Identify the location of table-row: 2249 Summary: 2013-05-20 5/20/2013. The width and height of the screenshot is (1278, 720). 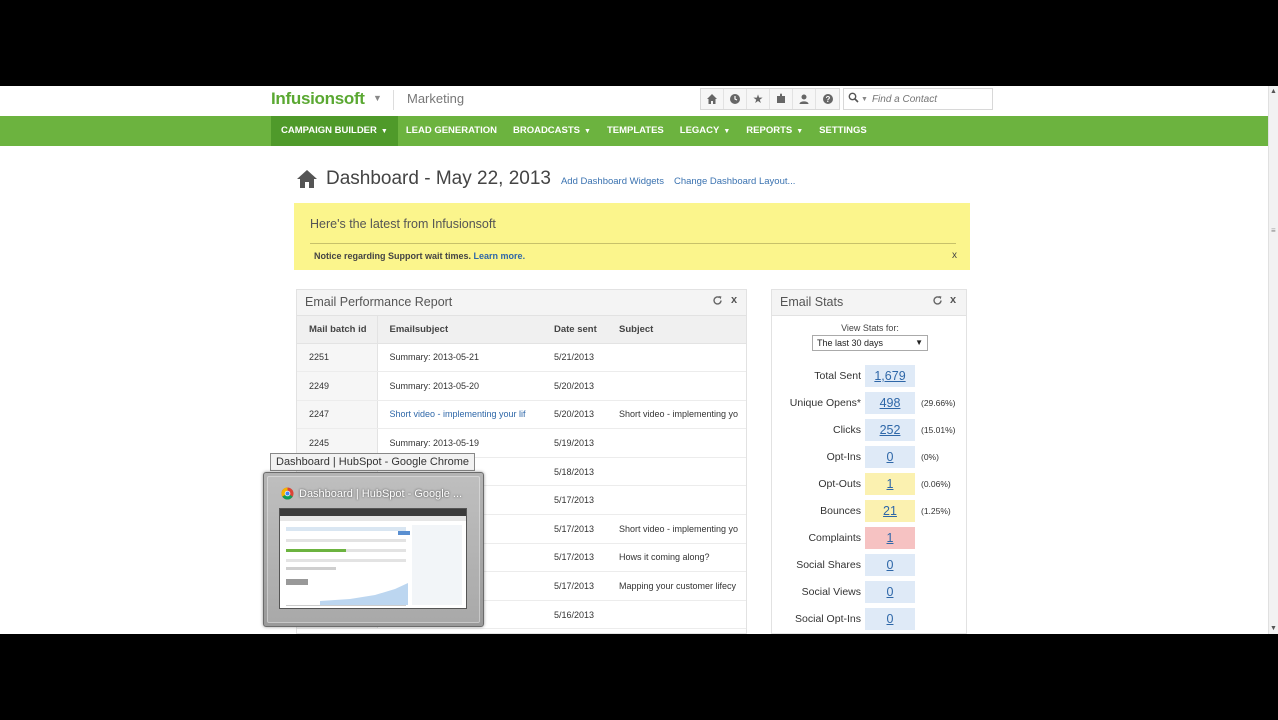
(521, 386).